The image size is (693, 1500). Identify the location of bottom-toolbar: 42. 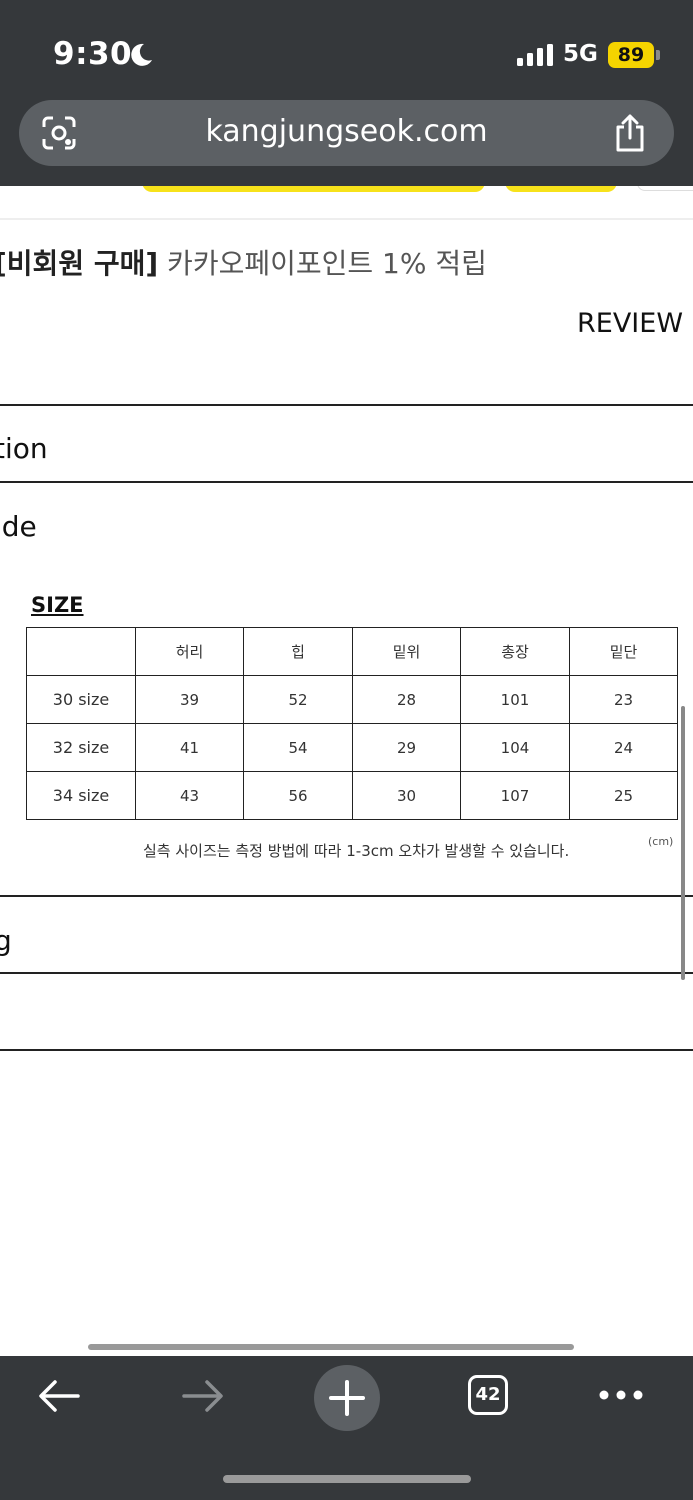
(346, 1428).